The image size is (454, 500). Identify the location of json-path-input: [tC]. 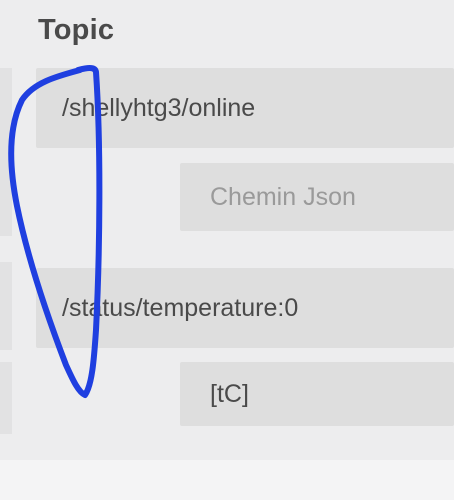
(317, 394).